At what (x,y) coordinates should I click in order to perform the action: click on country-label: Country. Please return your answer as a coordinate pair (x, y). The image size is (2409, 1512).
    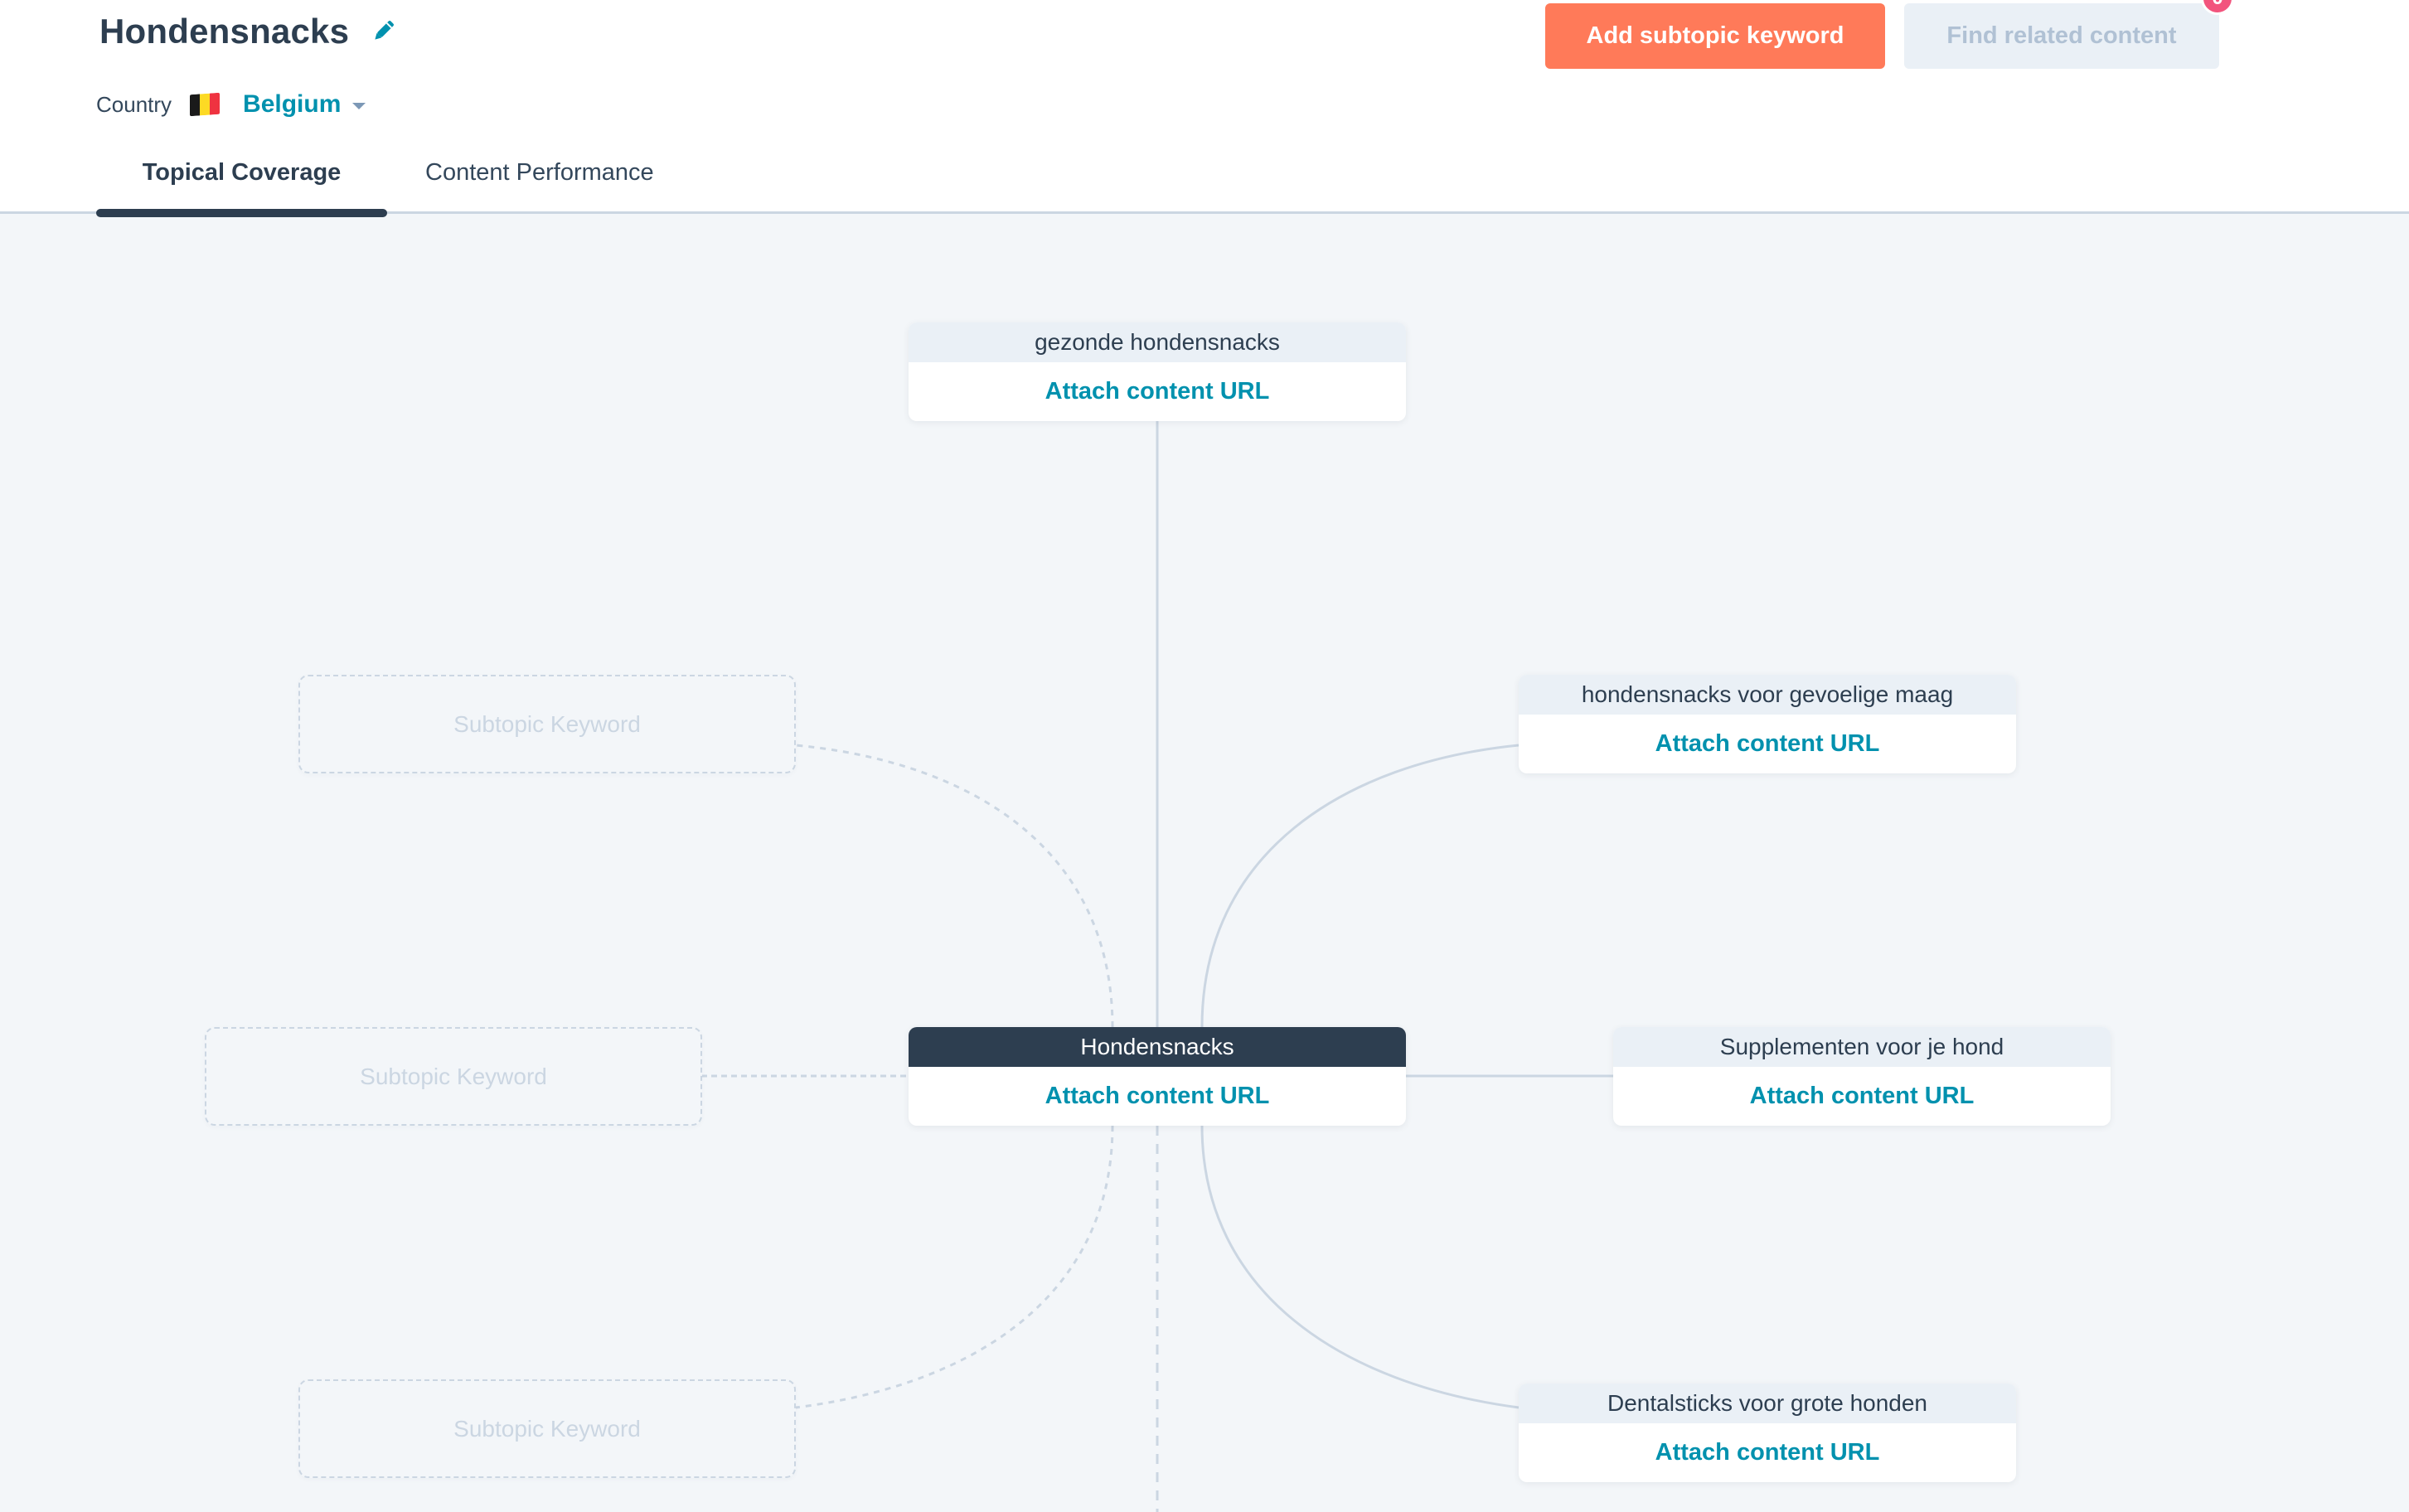
    Looking at the image, I should click on (134, 104).